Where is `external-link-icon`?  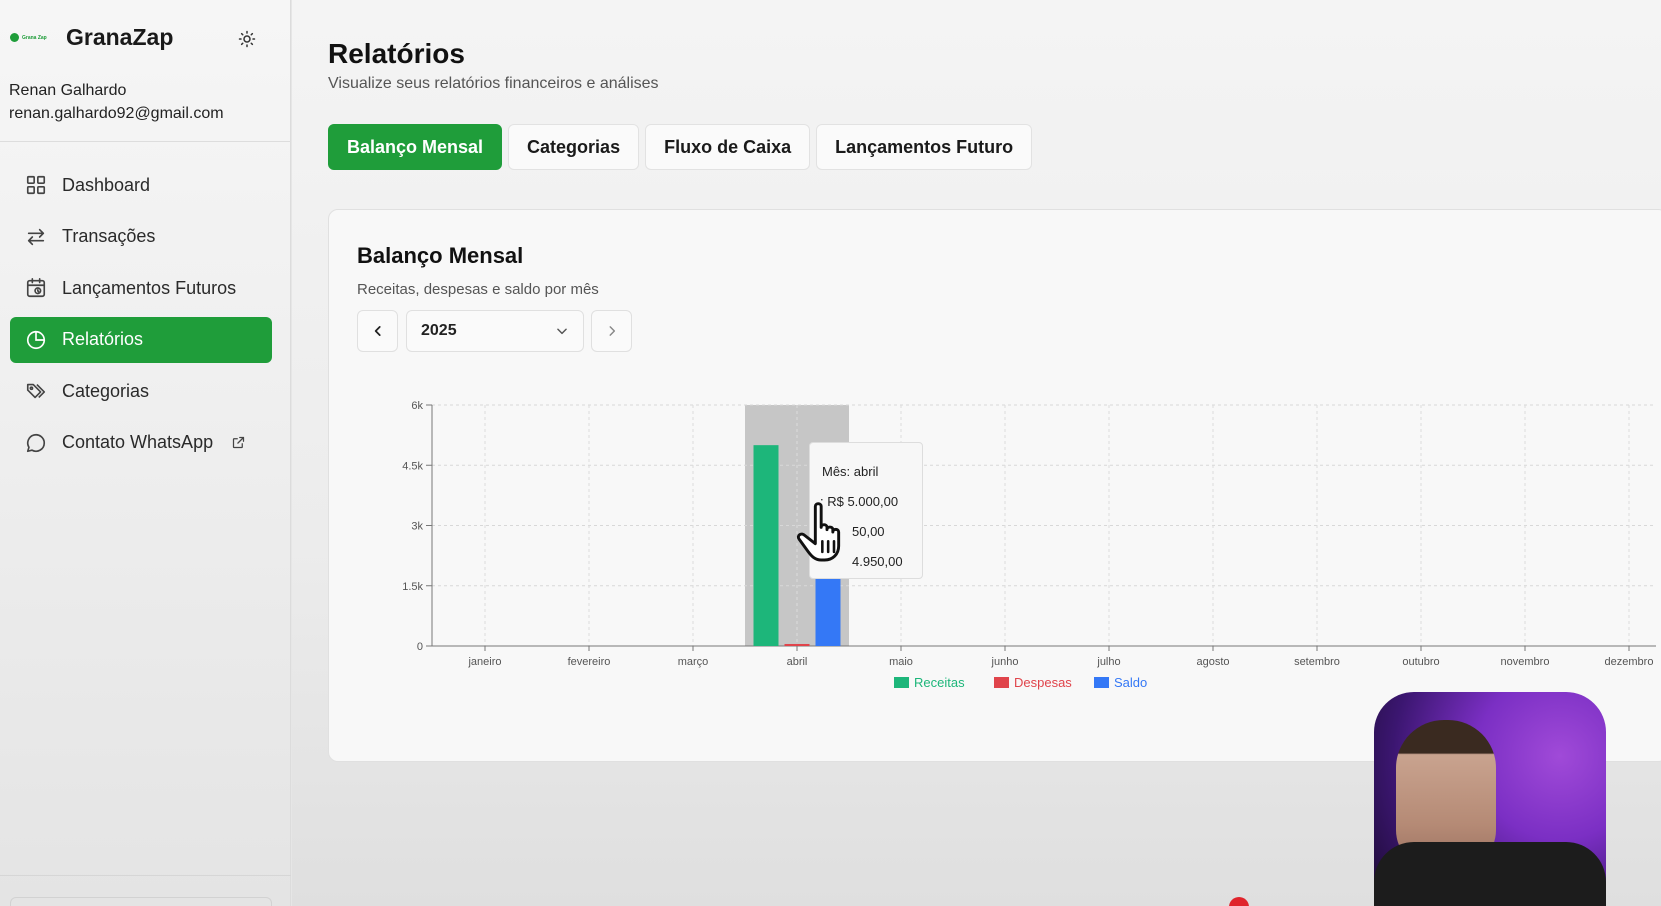 external-link-icon is located at coordinates (239, 443).